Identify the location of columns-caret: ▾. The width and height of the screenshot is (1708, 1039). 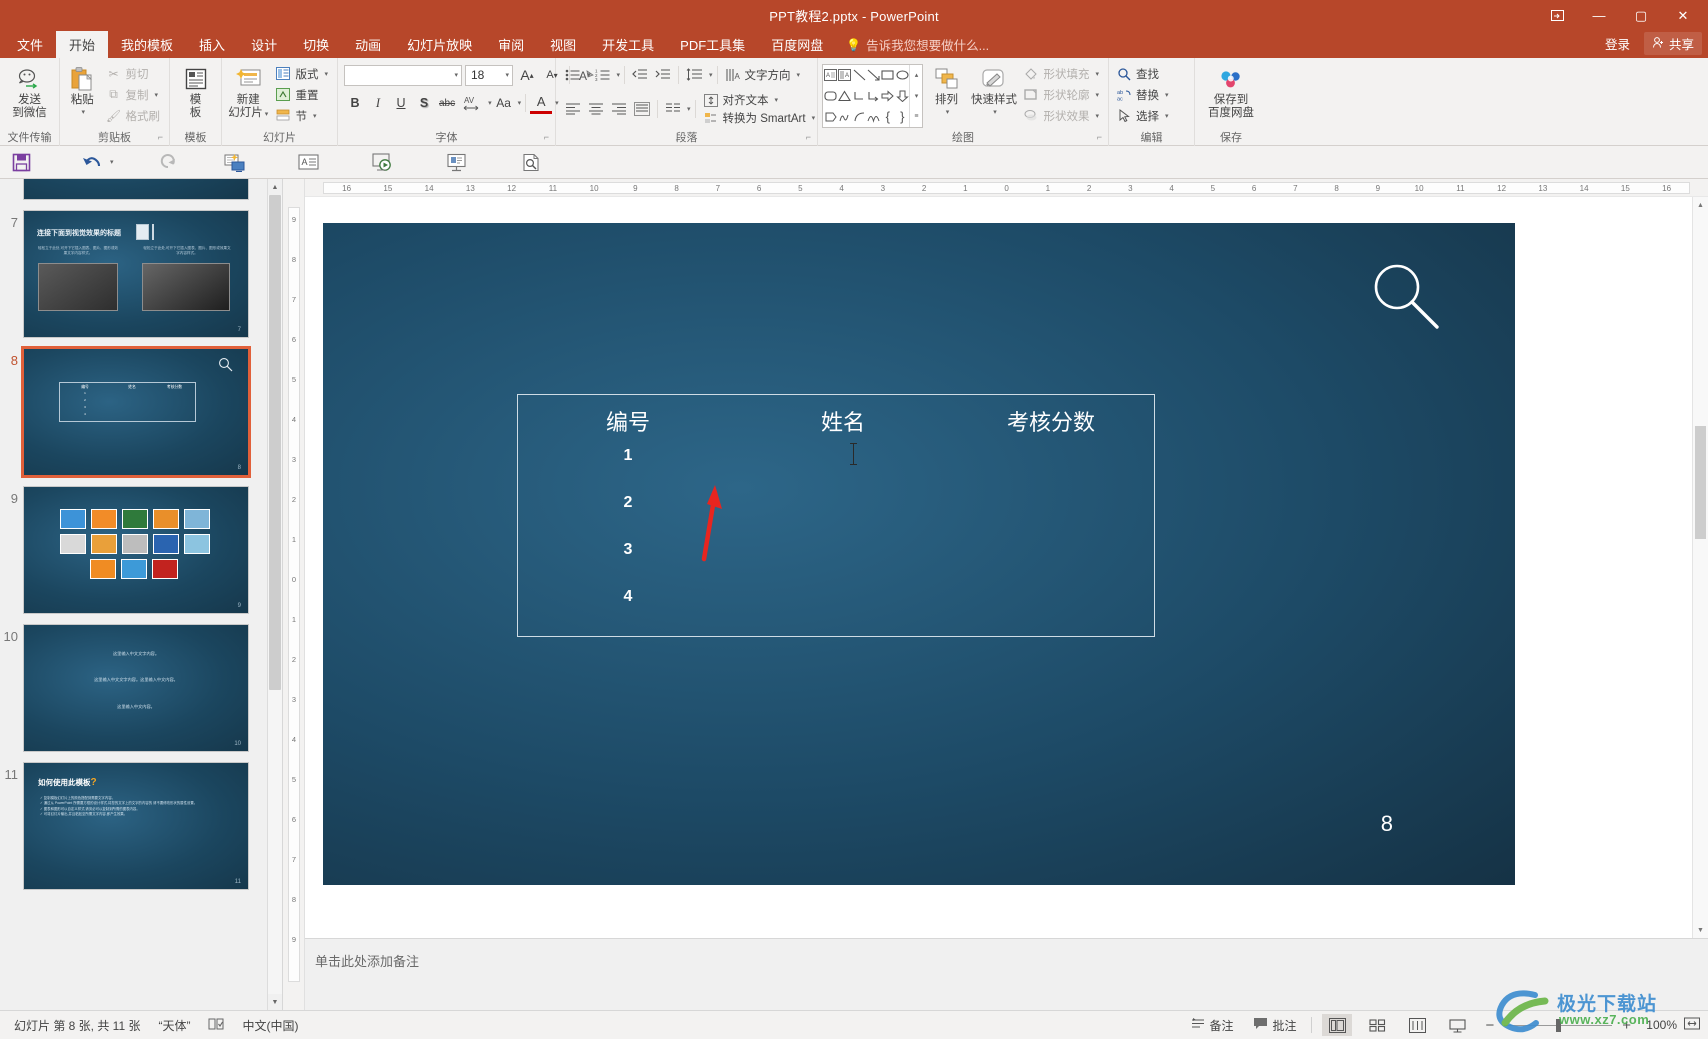
(689, 109).